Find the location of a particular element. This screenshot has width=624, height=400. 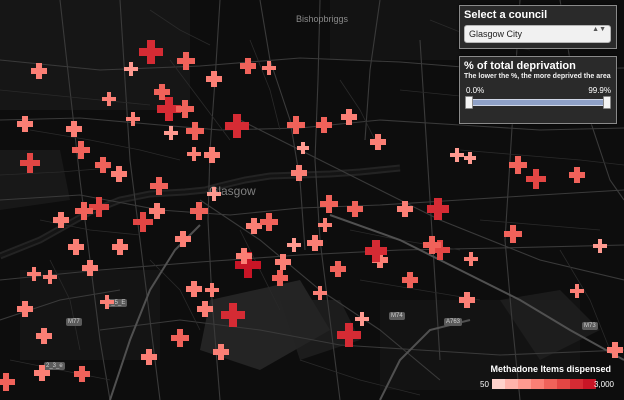

legend-min-label: 50 is located at coordinates (484, 384).